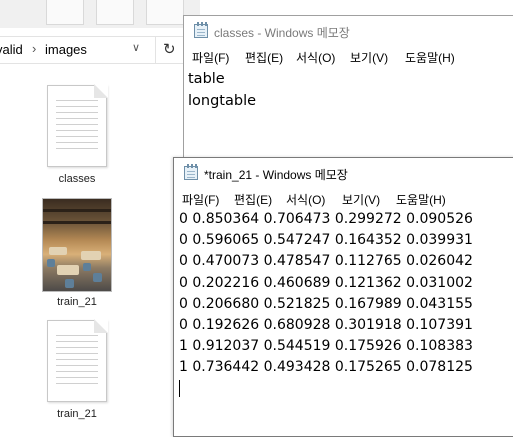 This screenshot has height=437, width=513. Describe the element at coordinates (222, 101) in the screenshot. I see `text-line: longtable` at that location.